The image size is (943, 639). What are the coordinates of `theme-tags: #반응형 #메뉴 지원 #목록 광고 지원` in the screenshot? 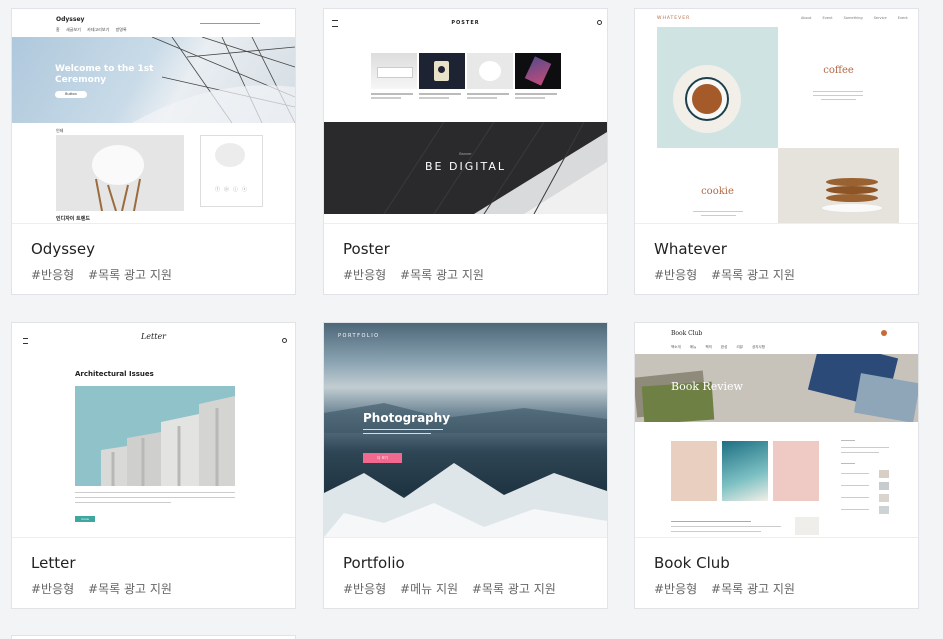 It's located at (454, 588).